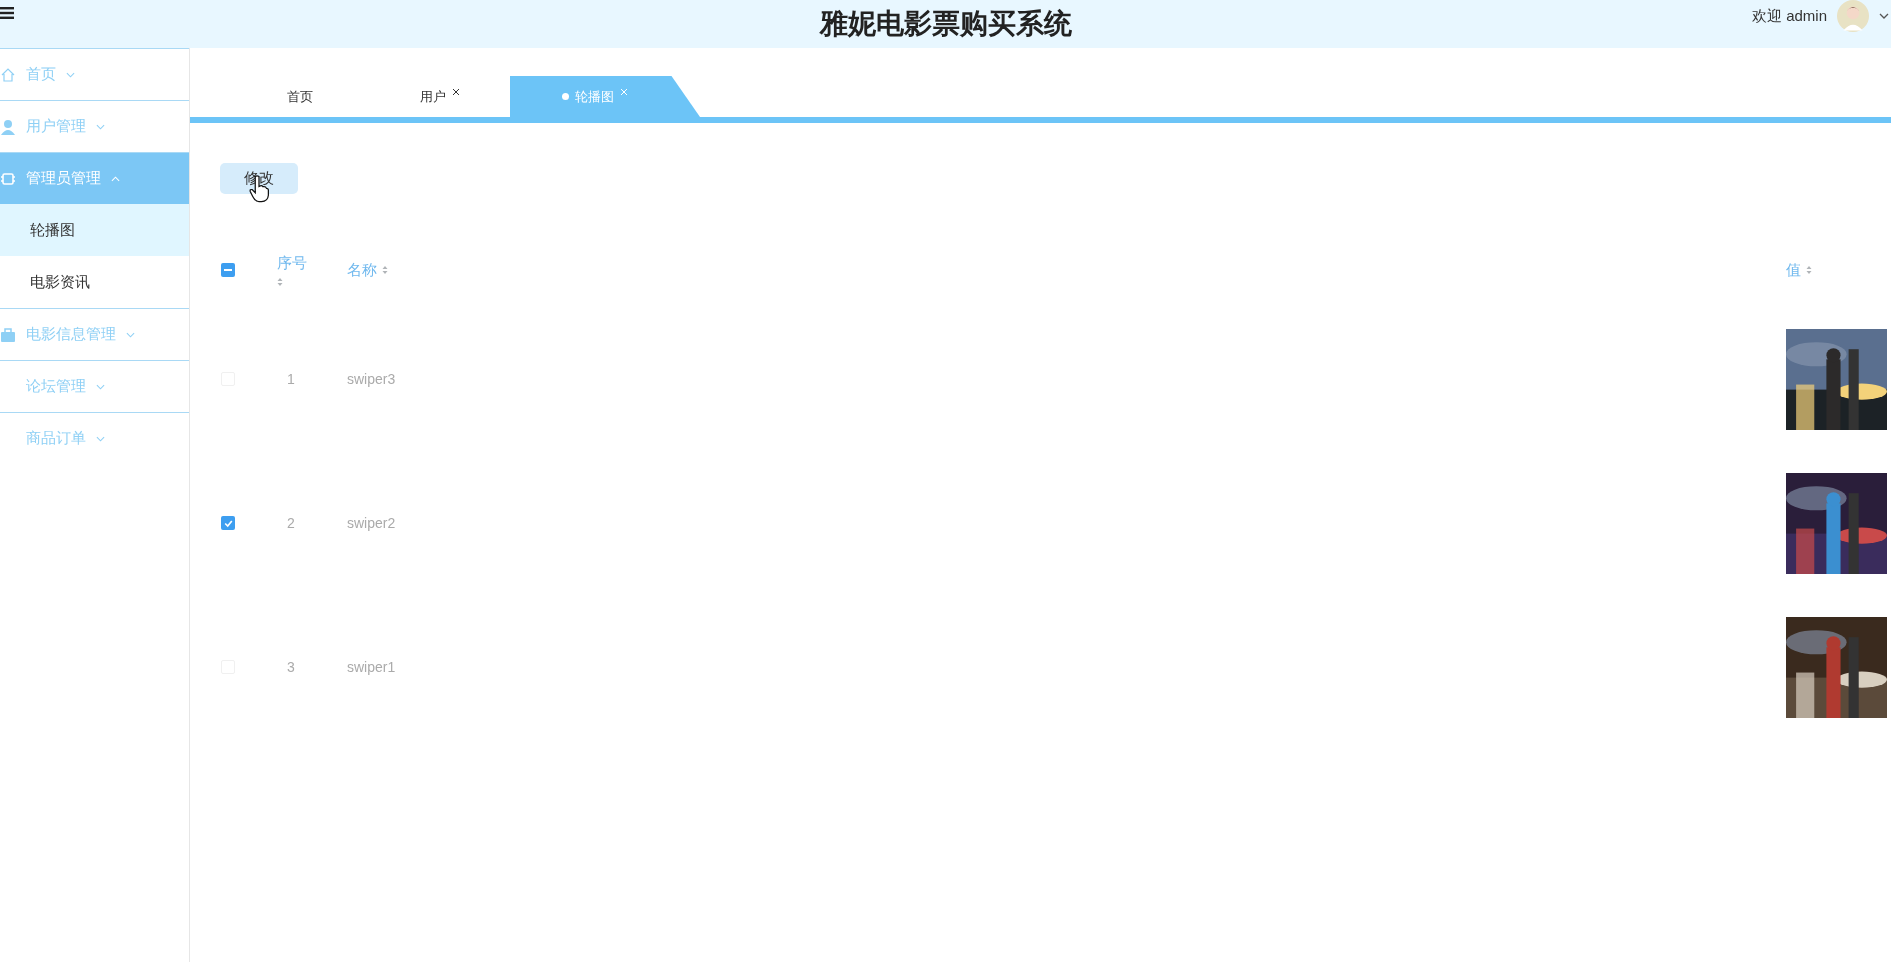 Image resolution: width=1891 pixels, height=962 pixels. I want to click on chevron-up-icon, so click(115, 178).